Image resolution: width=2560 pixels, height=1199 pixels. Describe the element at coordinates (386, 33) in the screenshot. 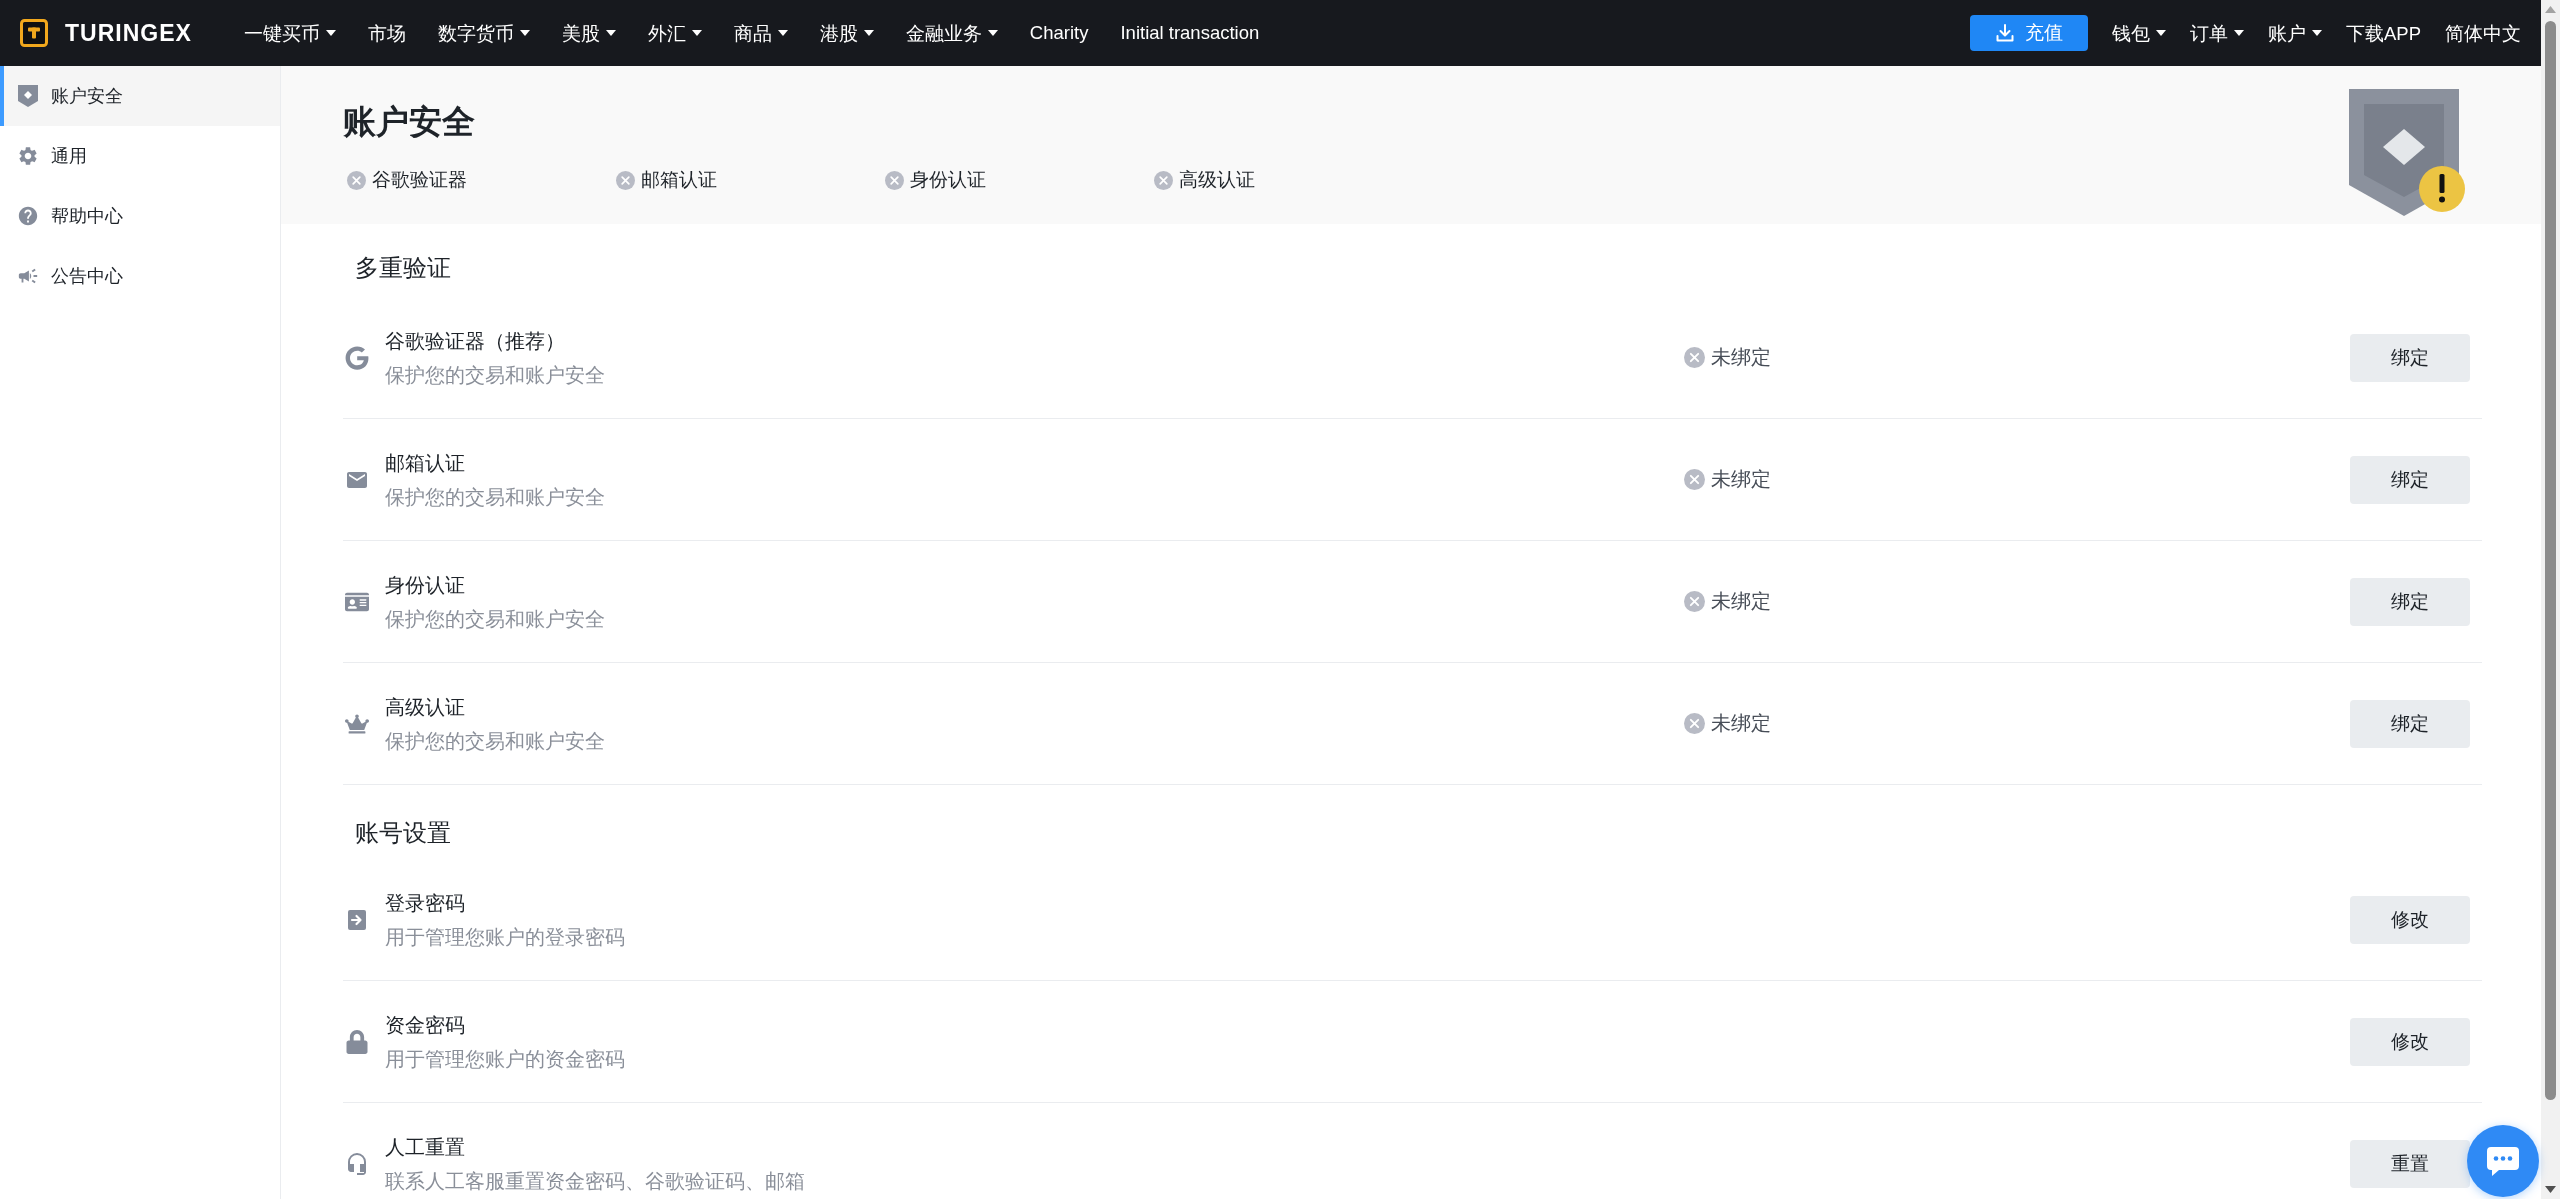

I see `nav-link: 市场` at that location.